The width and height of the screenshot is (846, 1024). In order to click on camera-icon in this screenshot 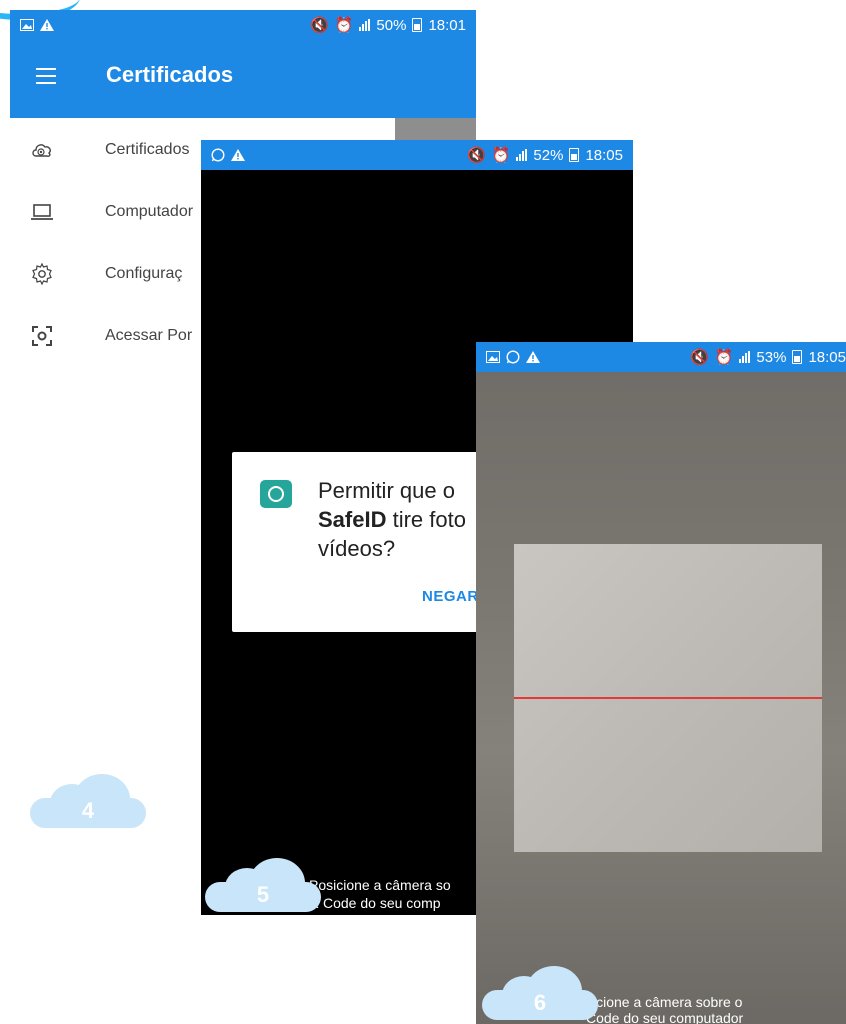, I will do `click(276, 494)`.